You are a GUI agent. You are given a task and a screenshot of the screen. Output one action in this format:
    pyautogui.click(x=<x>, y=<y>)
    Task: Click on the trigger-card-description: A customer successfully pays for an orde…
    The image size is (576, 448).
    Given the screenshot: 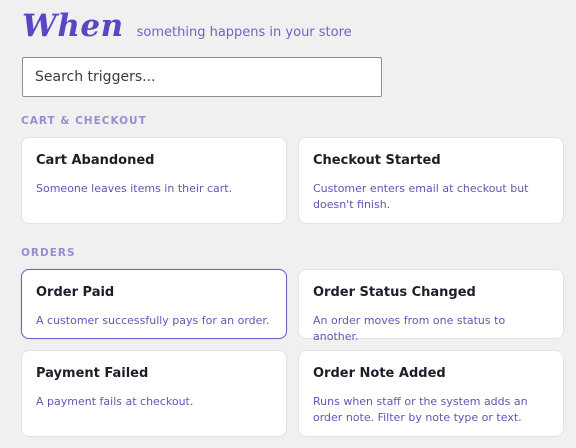 What is the action you would take?
    pyautogui.click(x=153, y=320)
    